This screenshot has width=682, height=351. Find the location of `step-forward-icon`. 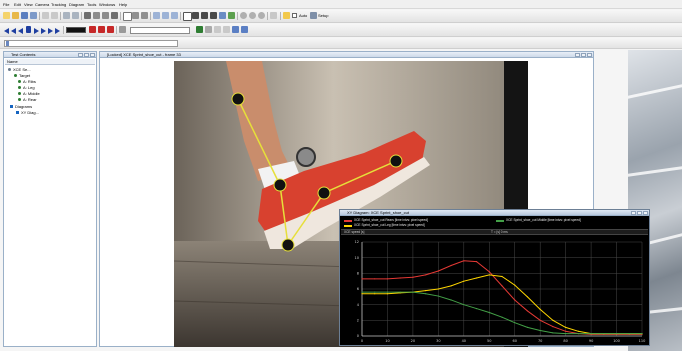

step-forward-icon is located at coordinates (43, 31).